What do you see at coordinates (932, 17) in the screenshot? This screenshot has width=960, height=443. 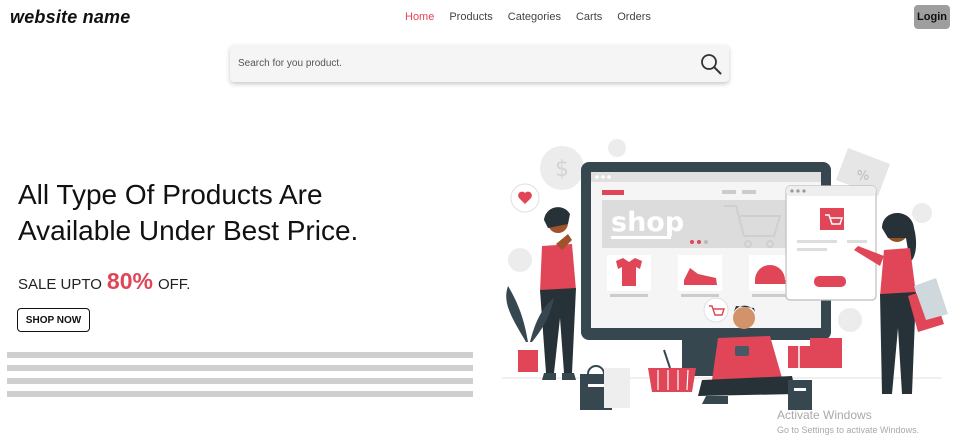 I see `login-button: Login` at bounding box center [932, 17].